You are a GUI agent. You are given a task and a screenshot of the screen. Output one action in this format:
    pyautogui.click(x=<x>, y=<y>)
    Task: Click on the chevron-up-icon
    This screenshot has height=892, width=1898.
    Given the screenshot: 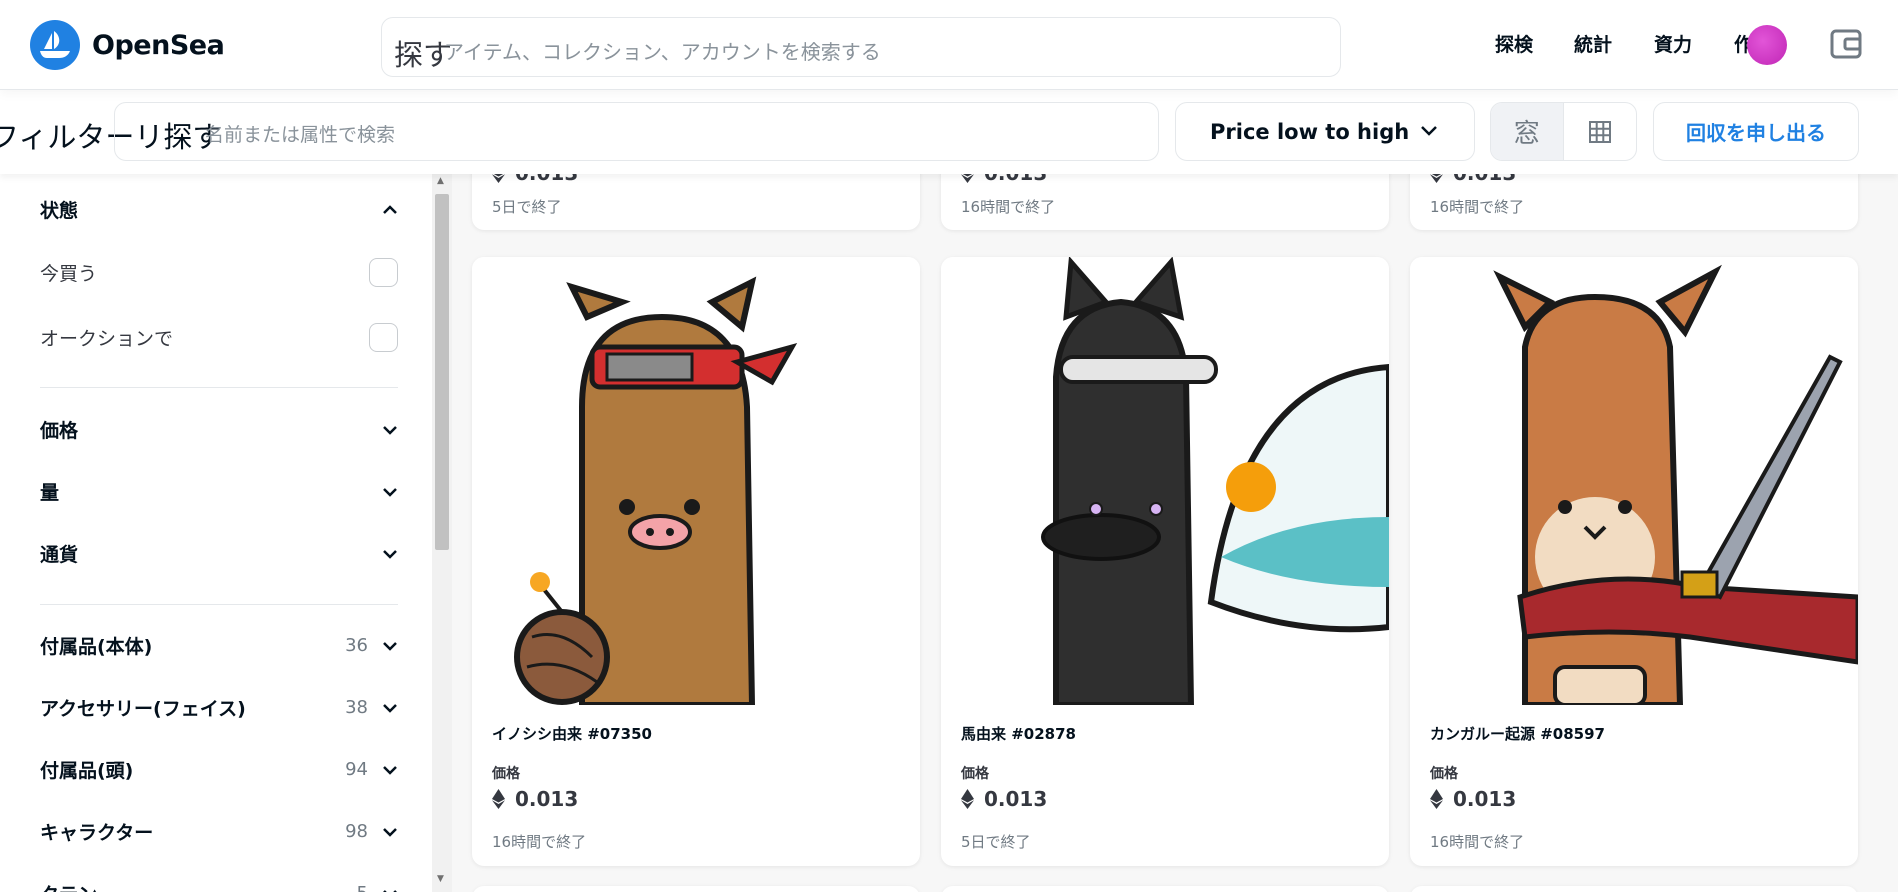 What is the action you would take?
    pyautogui.click(x=390, y=209)
    